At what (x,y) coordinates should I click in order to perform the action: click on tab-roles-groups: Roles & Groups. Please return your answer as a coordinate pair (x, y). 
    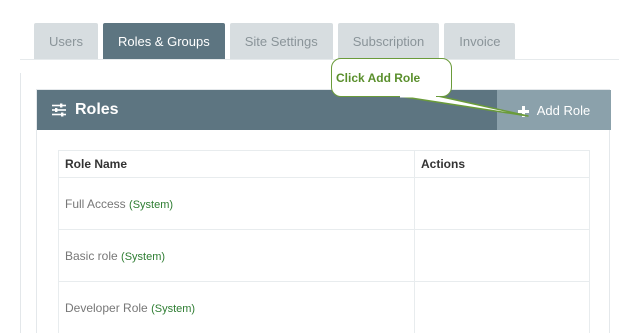
    Looking at the image, I should click on (163, 41).